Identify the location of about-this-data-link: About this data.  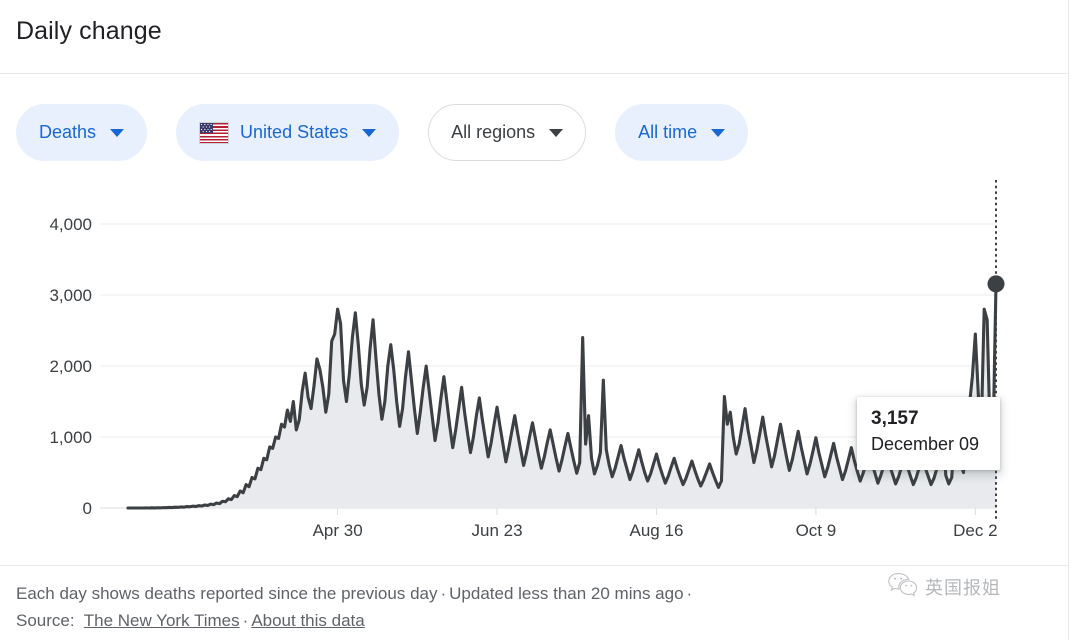
(307, 620).